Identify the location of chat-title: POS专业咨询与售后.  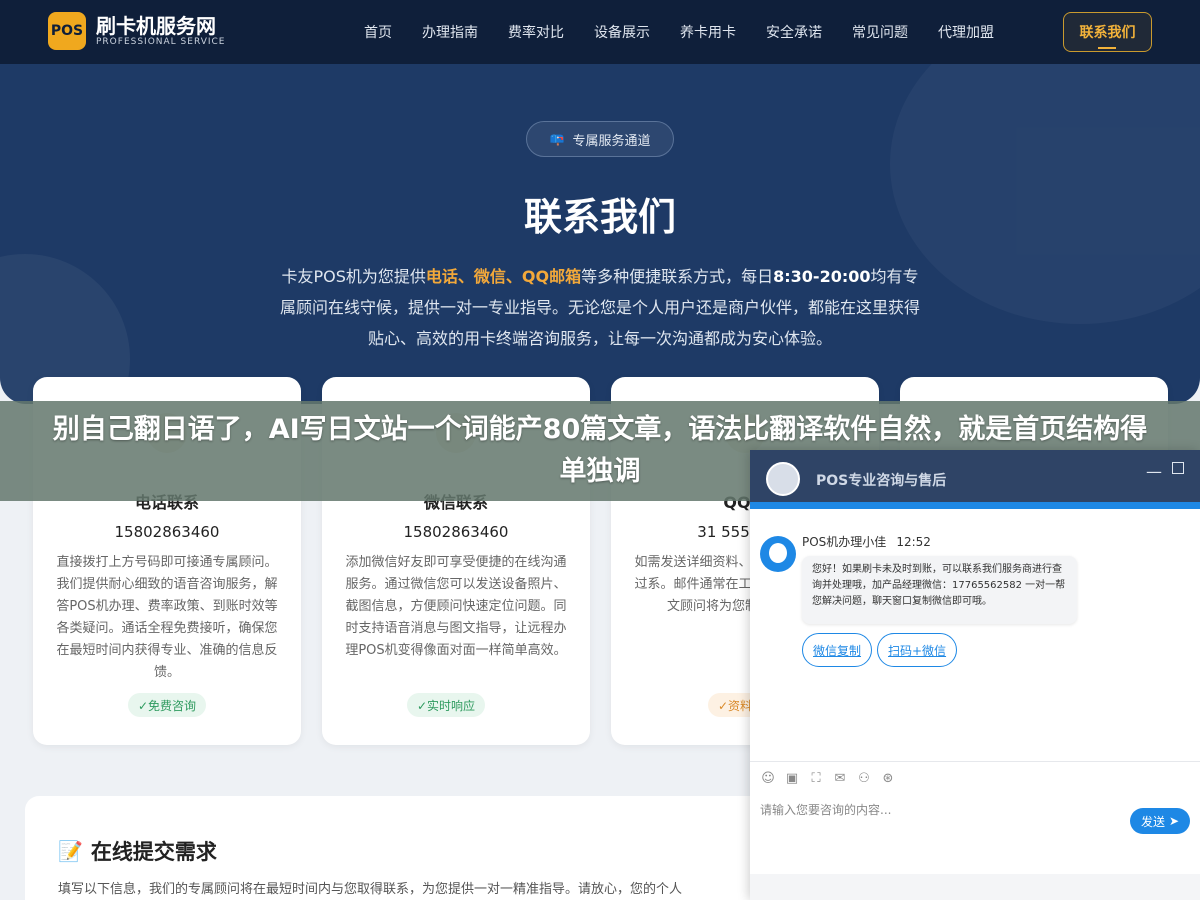
(881, 481).